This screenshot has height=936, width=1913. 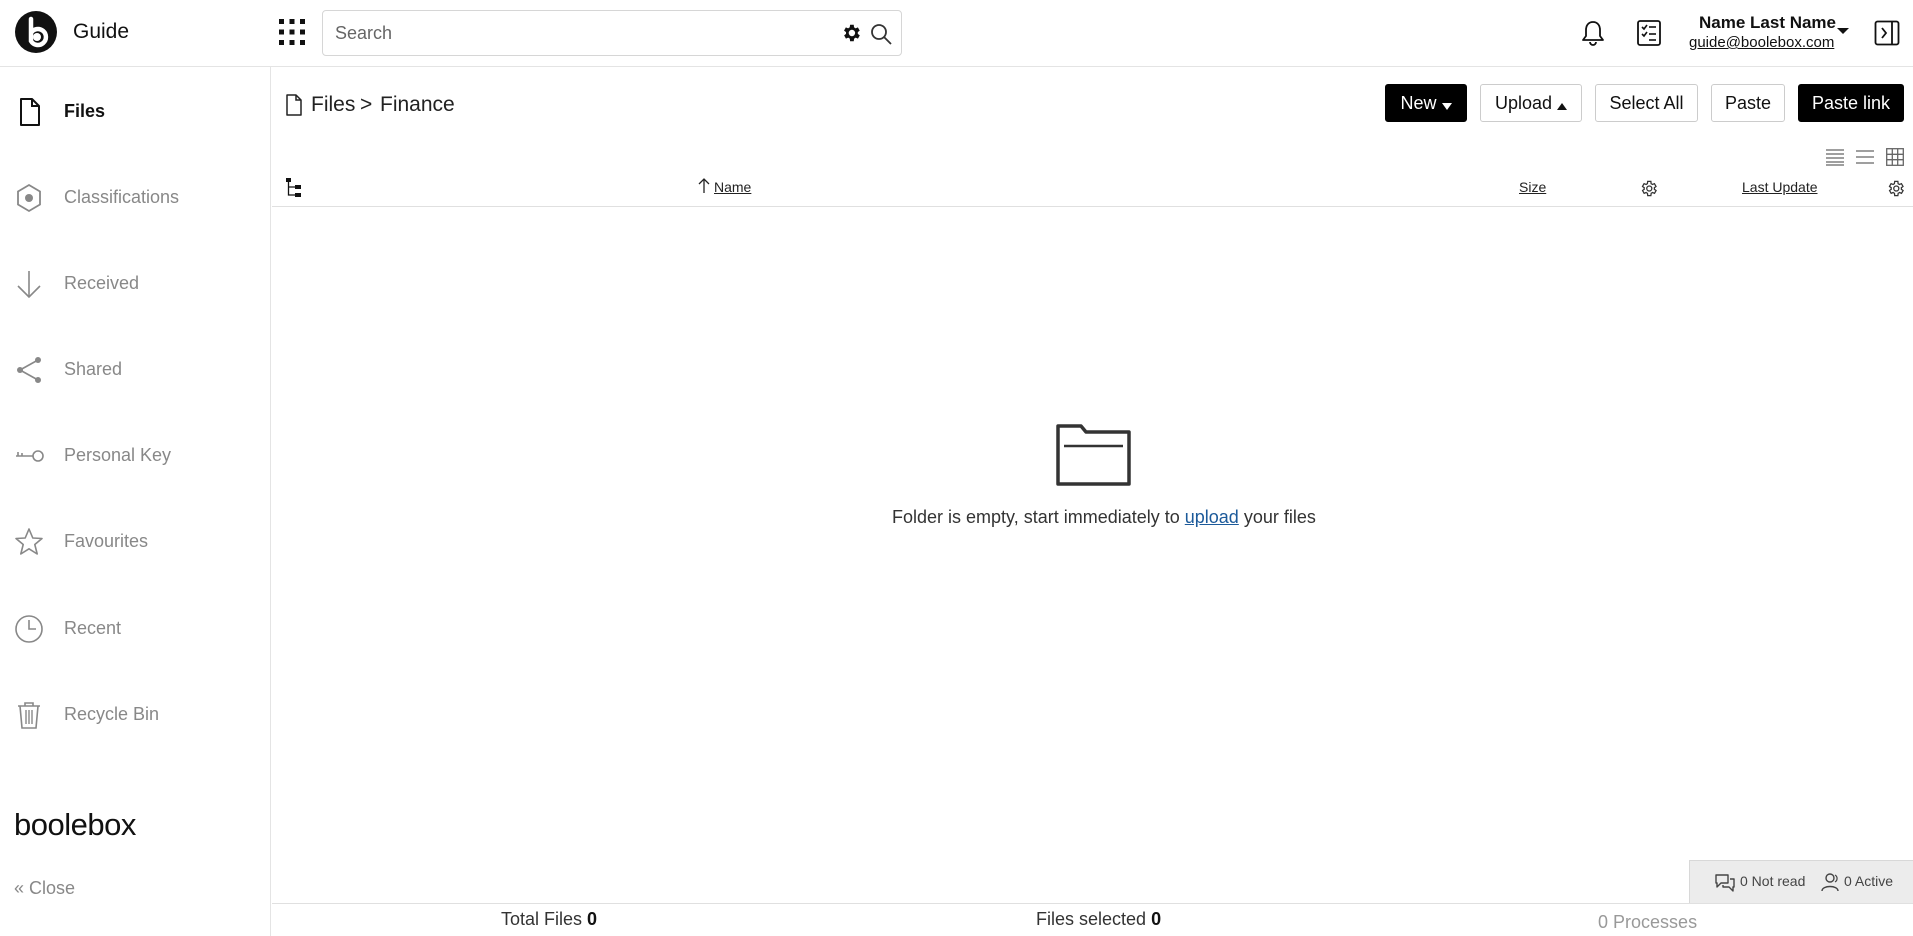 What do you see at coordinates (1038, 517) in the screenshot?
I see `empty-message-text: Folder is empty, start immediately to` at bounding box center [1038, 517].